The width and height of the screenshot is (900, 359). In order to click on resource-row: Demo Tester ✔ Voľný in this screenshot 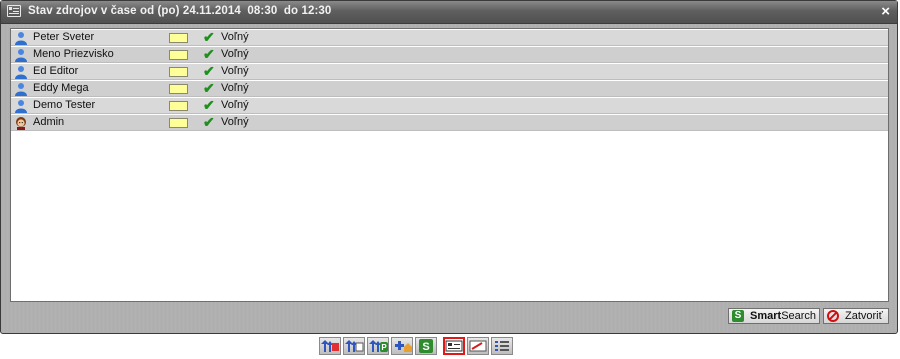, I will do `click(449, 105)`.